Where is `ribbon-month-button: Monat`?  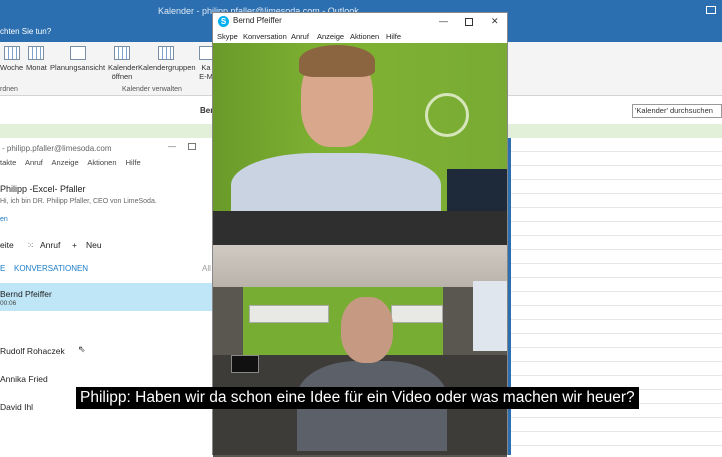
ribbon-month-button: Monat is located at coordinates (36, 59).